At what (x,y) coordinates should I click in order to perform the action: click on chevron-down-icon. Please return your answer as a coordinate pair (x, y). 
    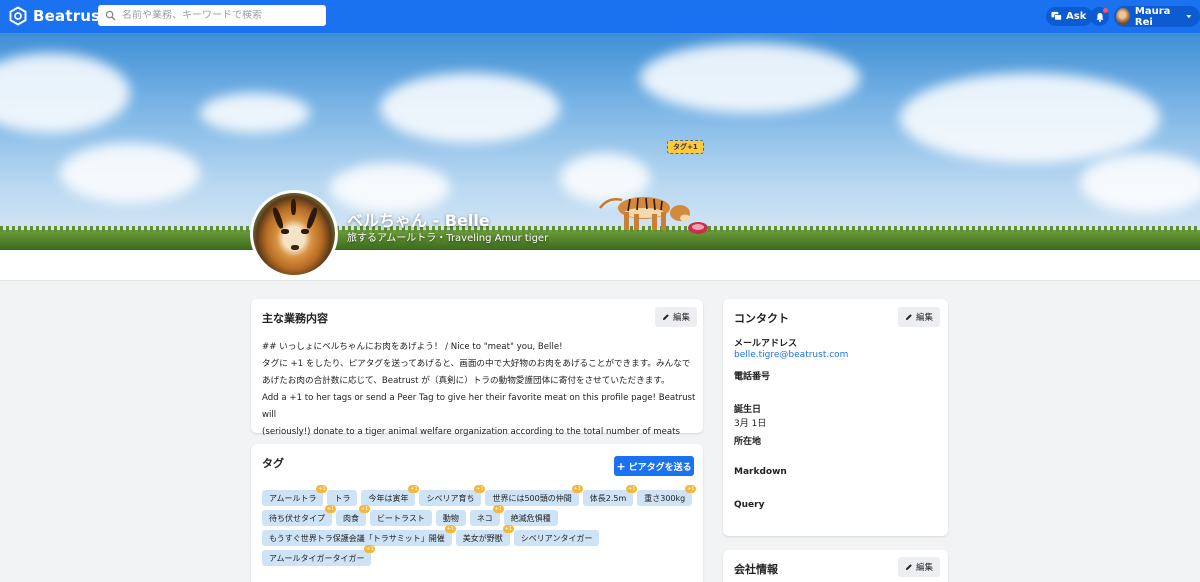
    Looking at the image, I should click on (1189, 17).